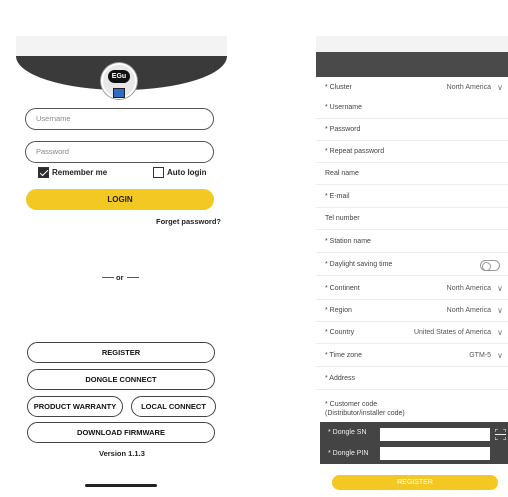  I want to click on logo-badge: EGu, so click(119, 76).